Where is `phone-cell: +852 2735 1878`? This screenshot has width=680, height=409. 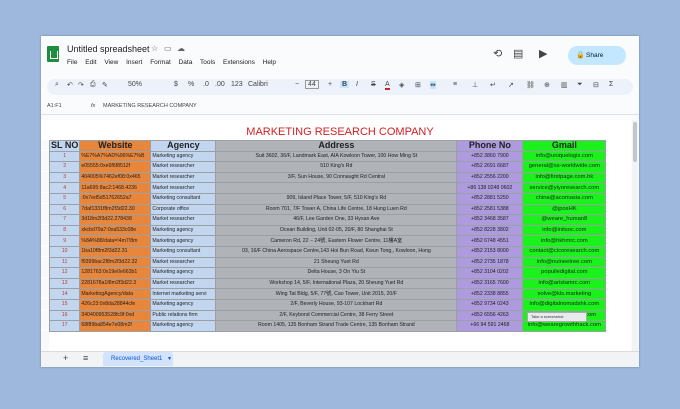 phone-cell: +852 2735 1878 is located at coordinates (490, 262).